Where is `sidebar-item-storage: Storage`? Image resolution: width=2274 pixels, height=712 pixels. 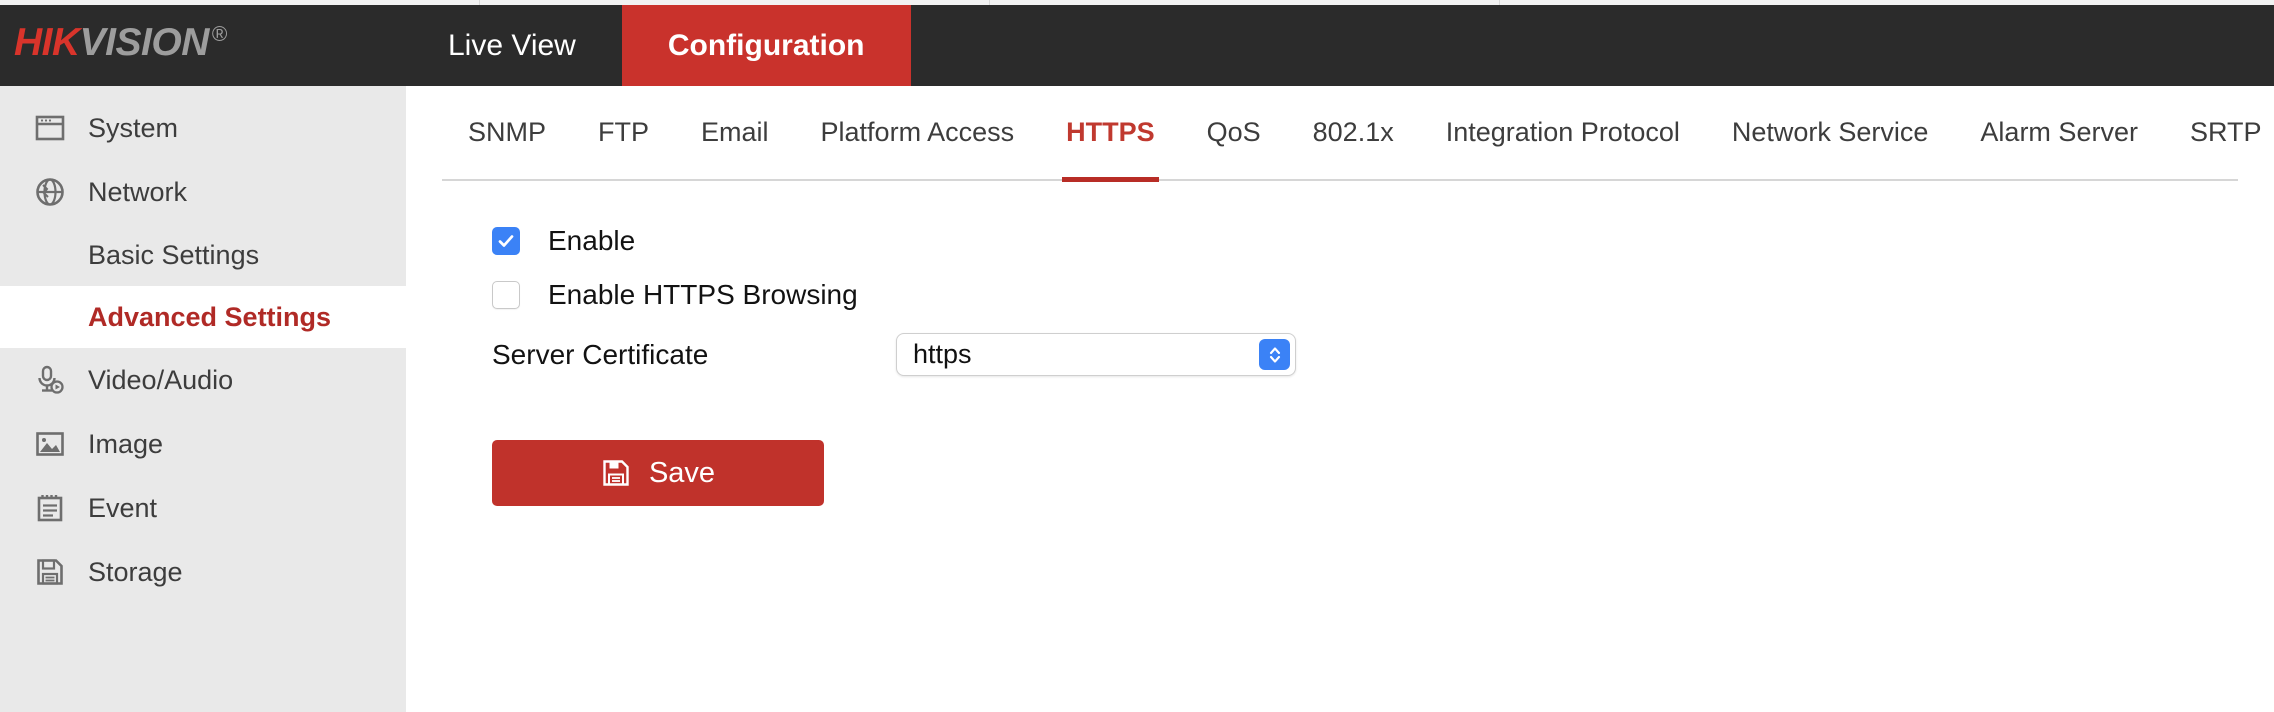 sidebar-item-storage: Storage is located at coordinates (203, 572).